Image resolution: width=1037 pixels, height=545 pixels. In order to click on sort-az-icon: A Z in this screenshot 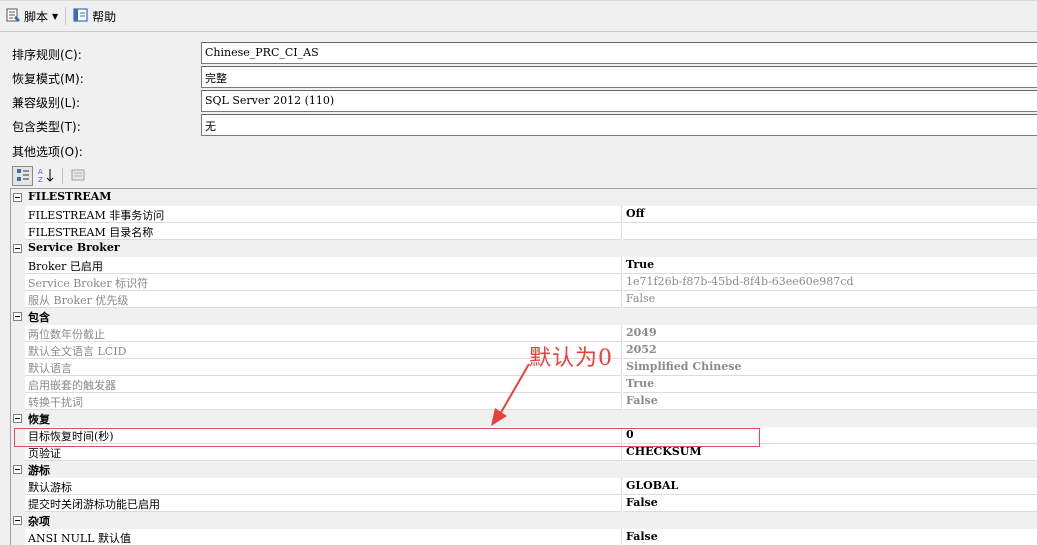, I will do `click(46, 176)`.